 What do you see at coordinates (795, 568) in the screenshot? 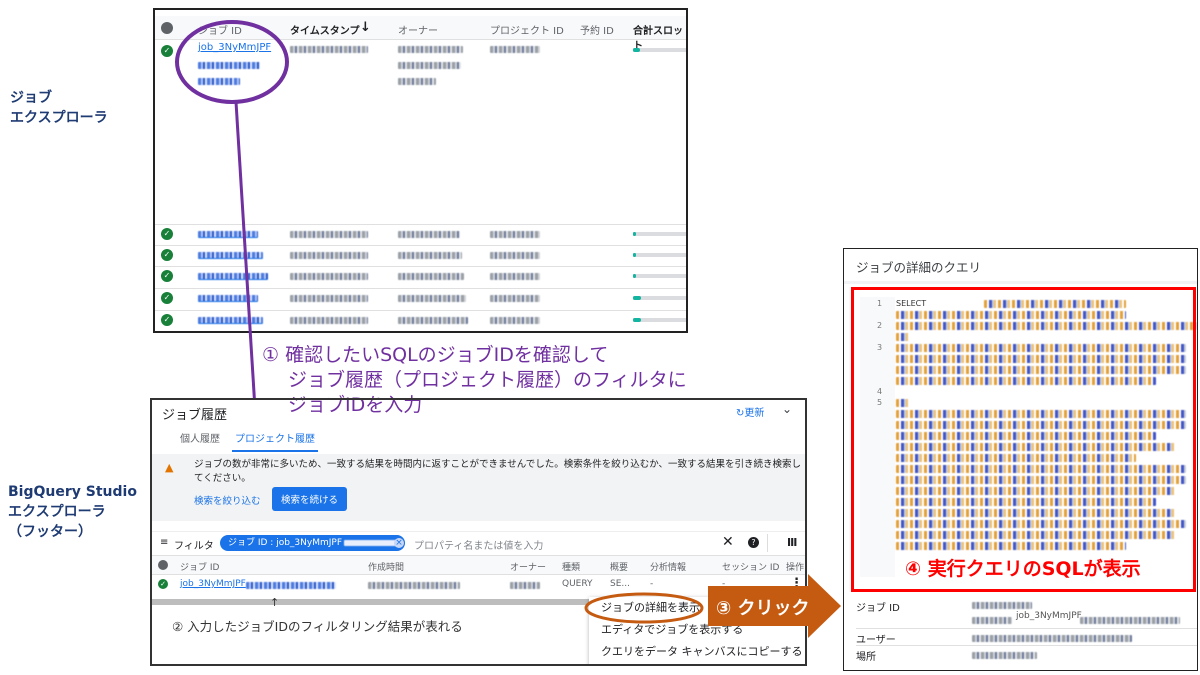
I see `col-actions: 操作` at bounding box center [795, 568].